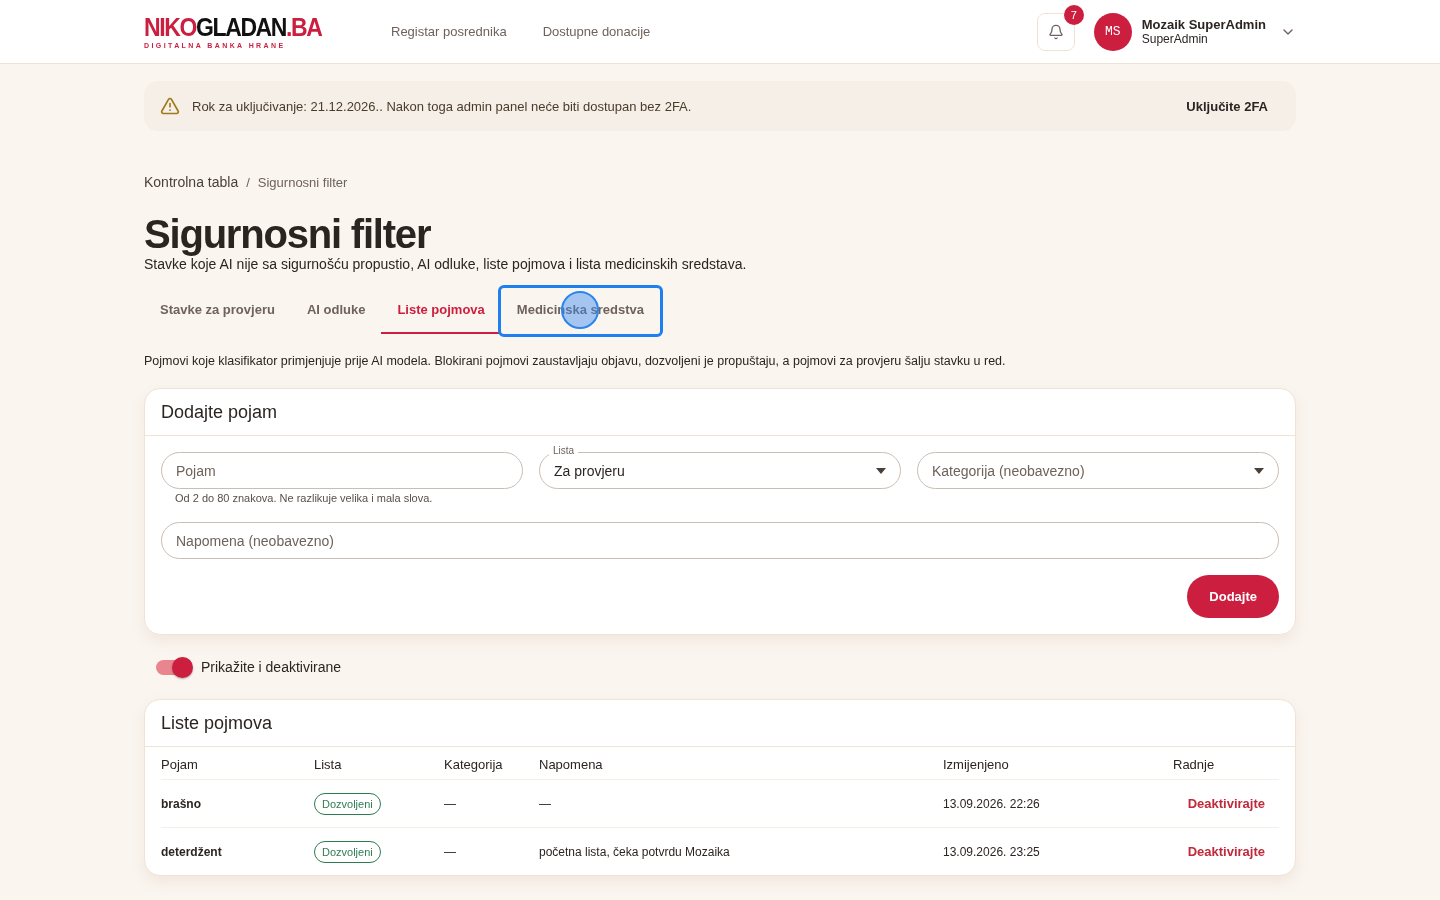 The width and height of the screenshot is (1440, 900). I want to click on section-description: Pojmovi koje klasifikator primjenjuje prije AI modela. Blokirani pojmovi zaustavljaju objavu, dozvoljeni je propuštaju, a pojmovi za provjeru šalju stavku u red., so click(575, 361).